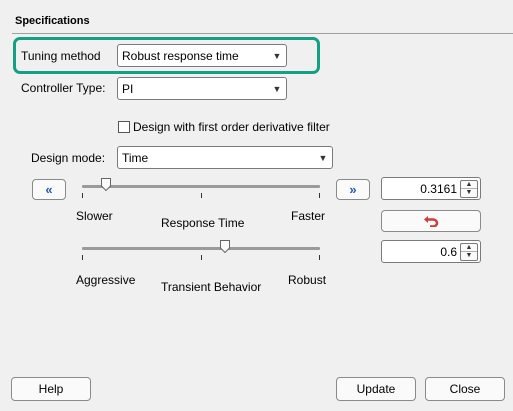  What do you see at coordinates (63, 88) in the screenshot?
I see `controller-type-label: Controller Type:` at bounding box center [63, 88].